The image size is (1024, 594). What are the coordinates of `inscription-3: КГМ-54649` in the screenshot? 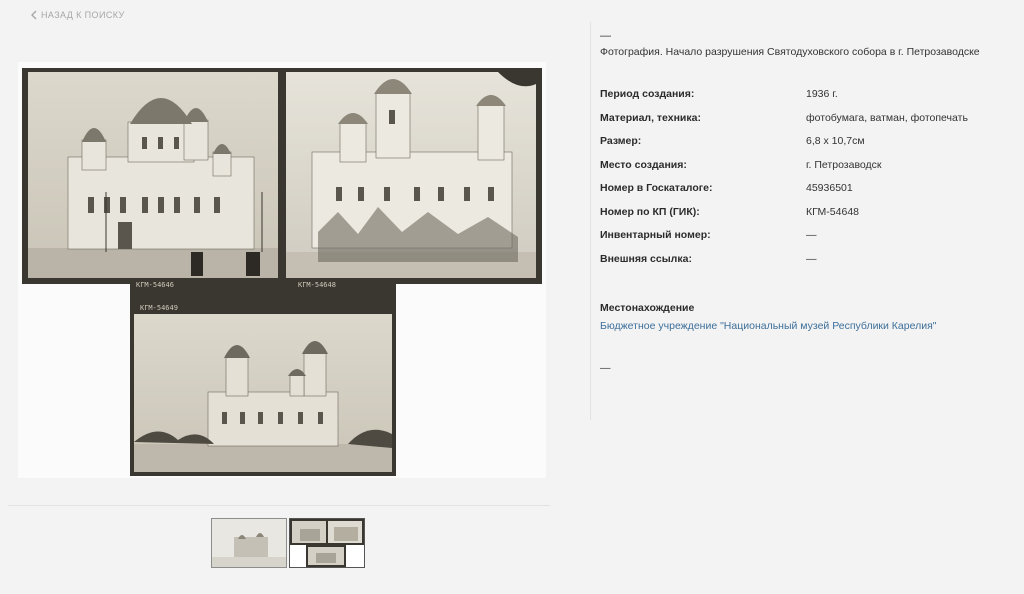 It's located at (159, 308).